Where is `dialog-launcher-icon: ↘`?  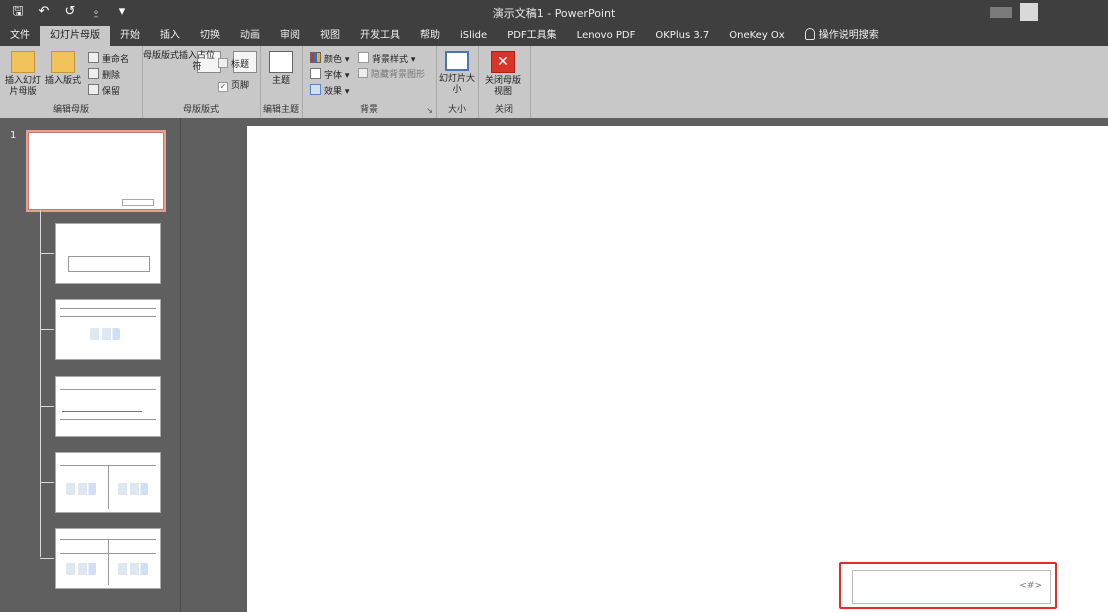 dialog-launcher-icon: ↘ is located at coordinates (429, 110).